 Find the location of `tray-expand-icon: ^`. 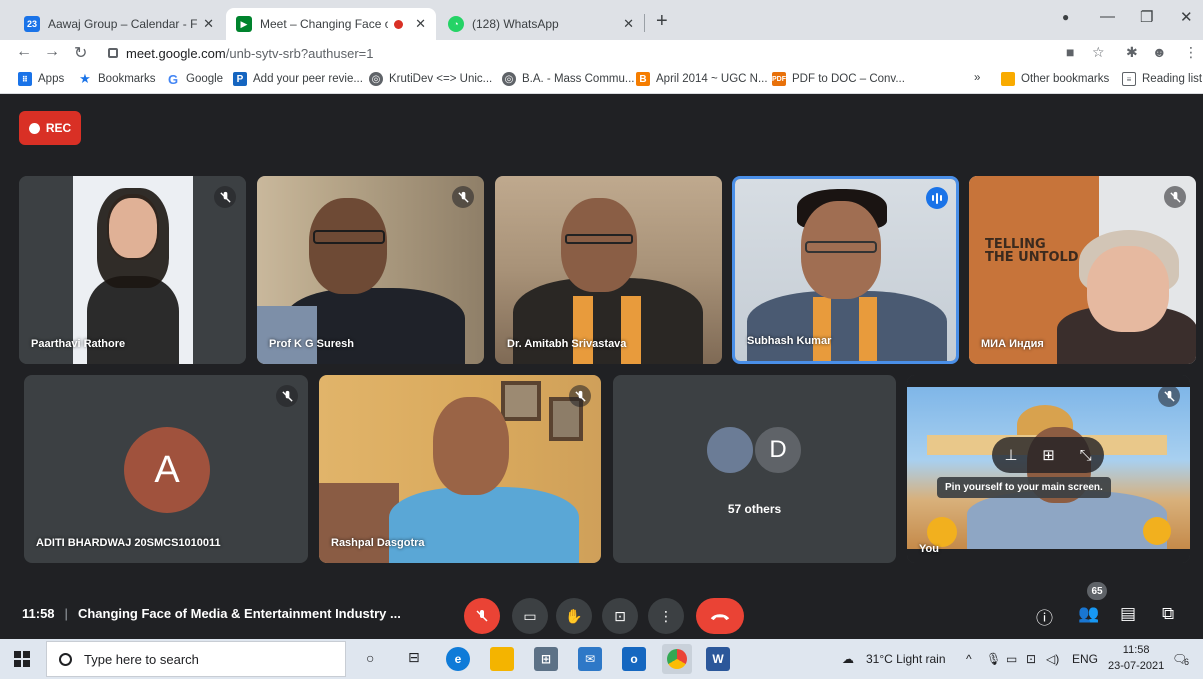

tray-expand-icon: ^ is located at coordinates (969, 659).